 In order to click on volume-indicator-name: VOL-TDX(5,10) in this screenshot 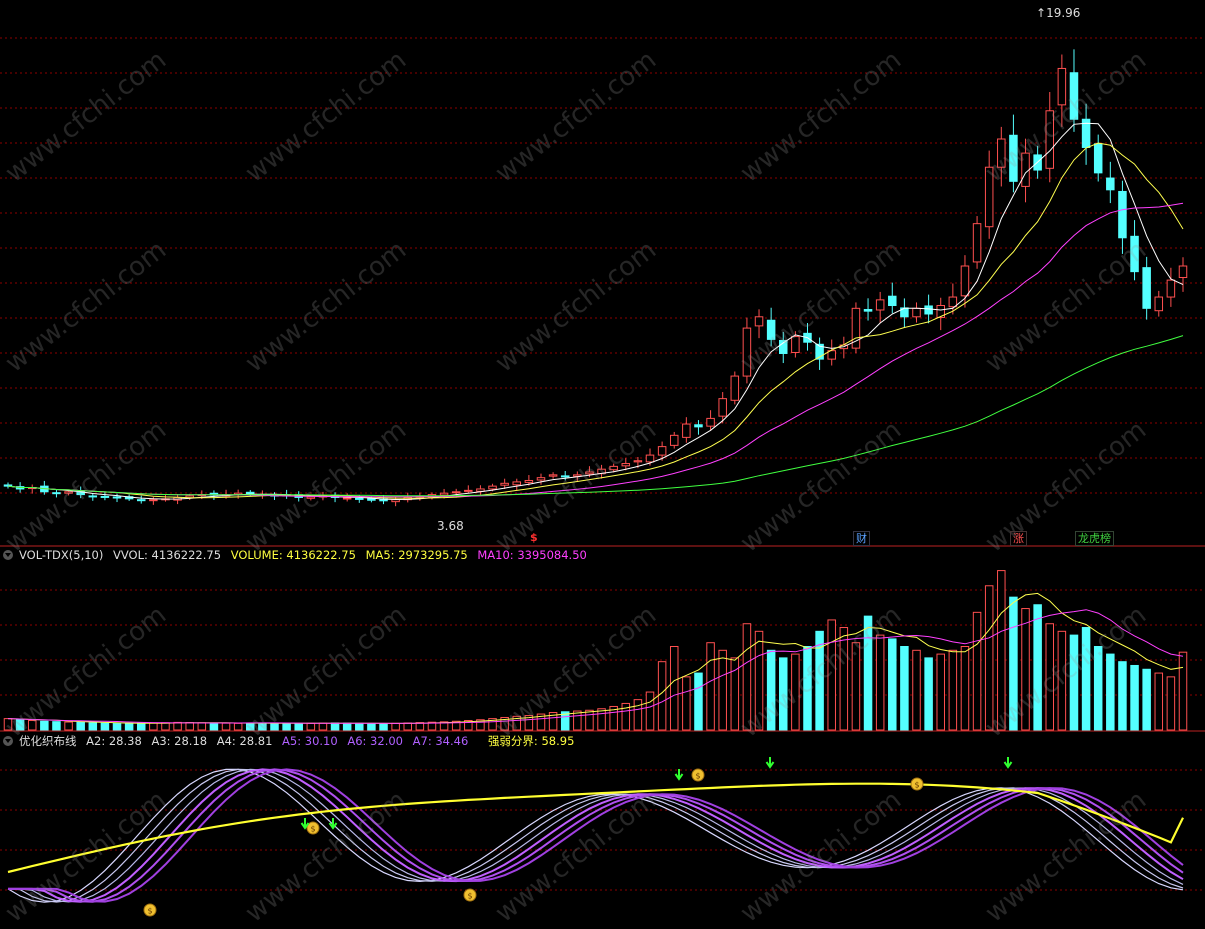, I will do `click(61, 555)`.